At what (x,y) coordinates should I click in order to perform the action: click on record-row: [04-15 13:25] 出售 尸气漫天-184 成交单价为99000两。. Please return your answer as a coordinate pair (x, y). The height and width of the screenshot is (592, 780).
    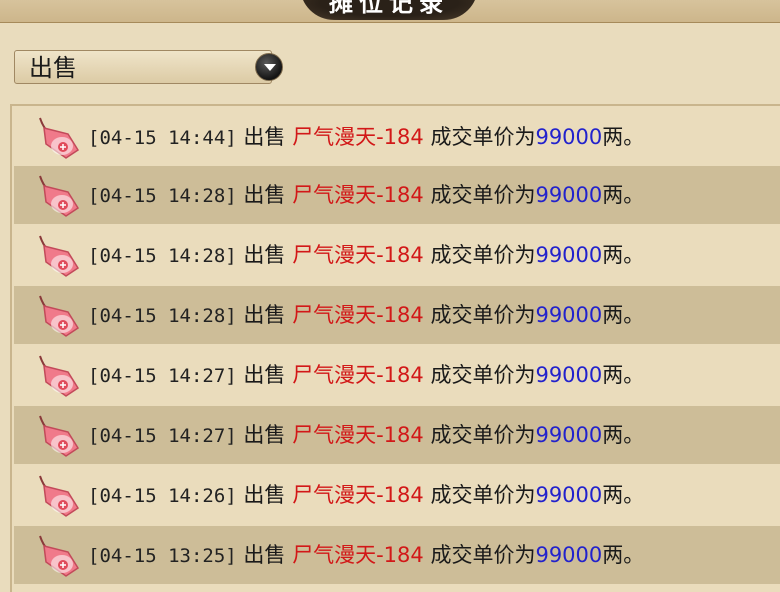
    Looking at the image, I should click on (397, 555).